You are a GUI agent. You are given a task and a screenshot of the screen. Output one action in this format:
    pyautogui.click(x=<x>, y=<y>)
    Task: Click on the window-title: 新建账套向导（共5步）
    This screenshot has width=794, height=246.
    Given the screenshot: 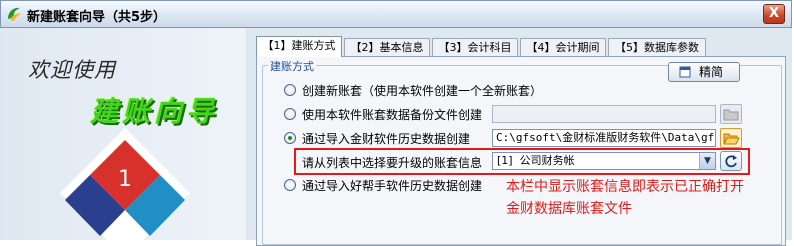 What is the action you would take?
    pyautogui.click(x=97, y=17)
    